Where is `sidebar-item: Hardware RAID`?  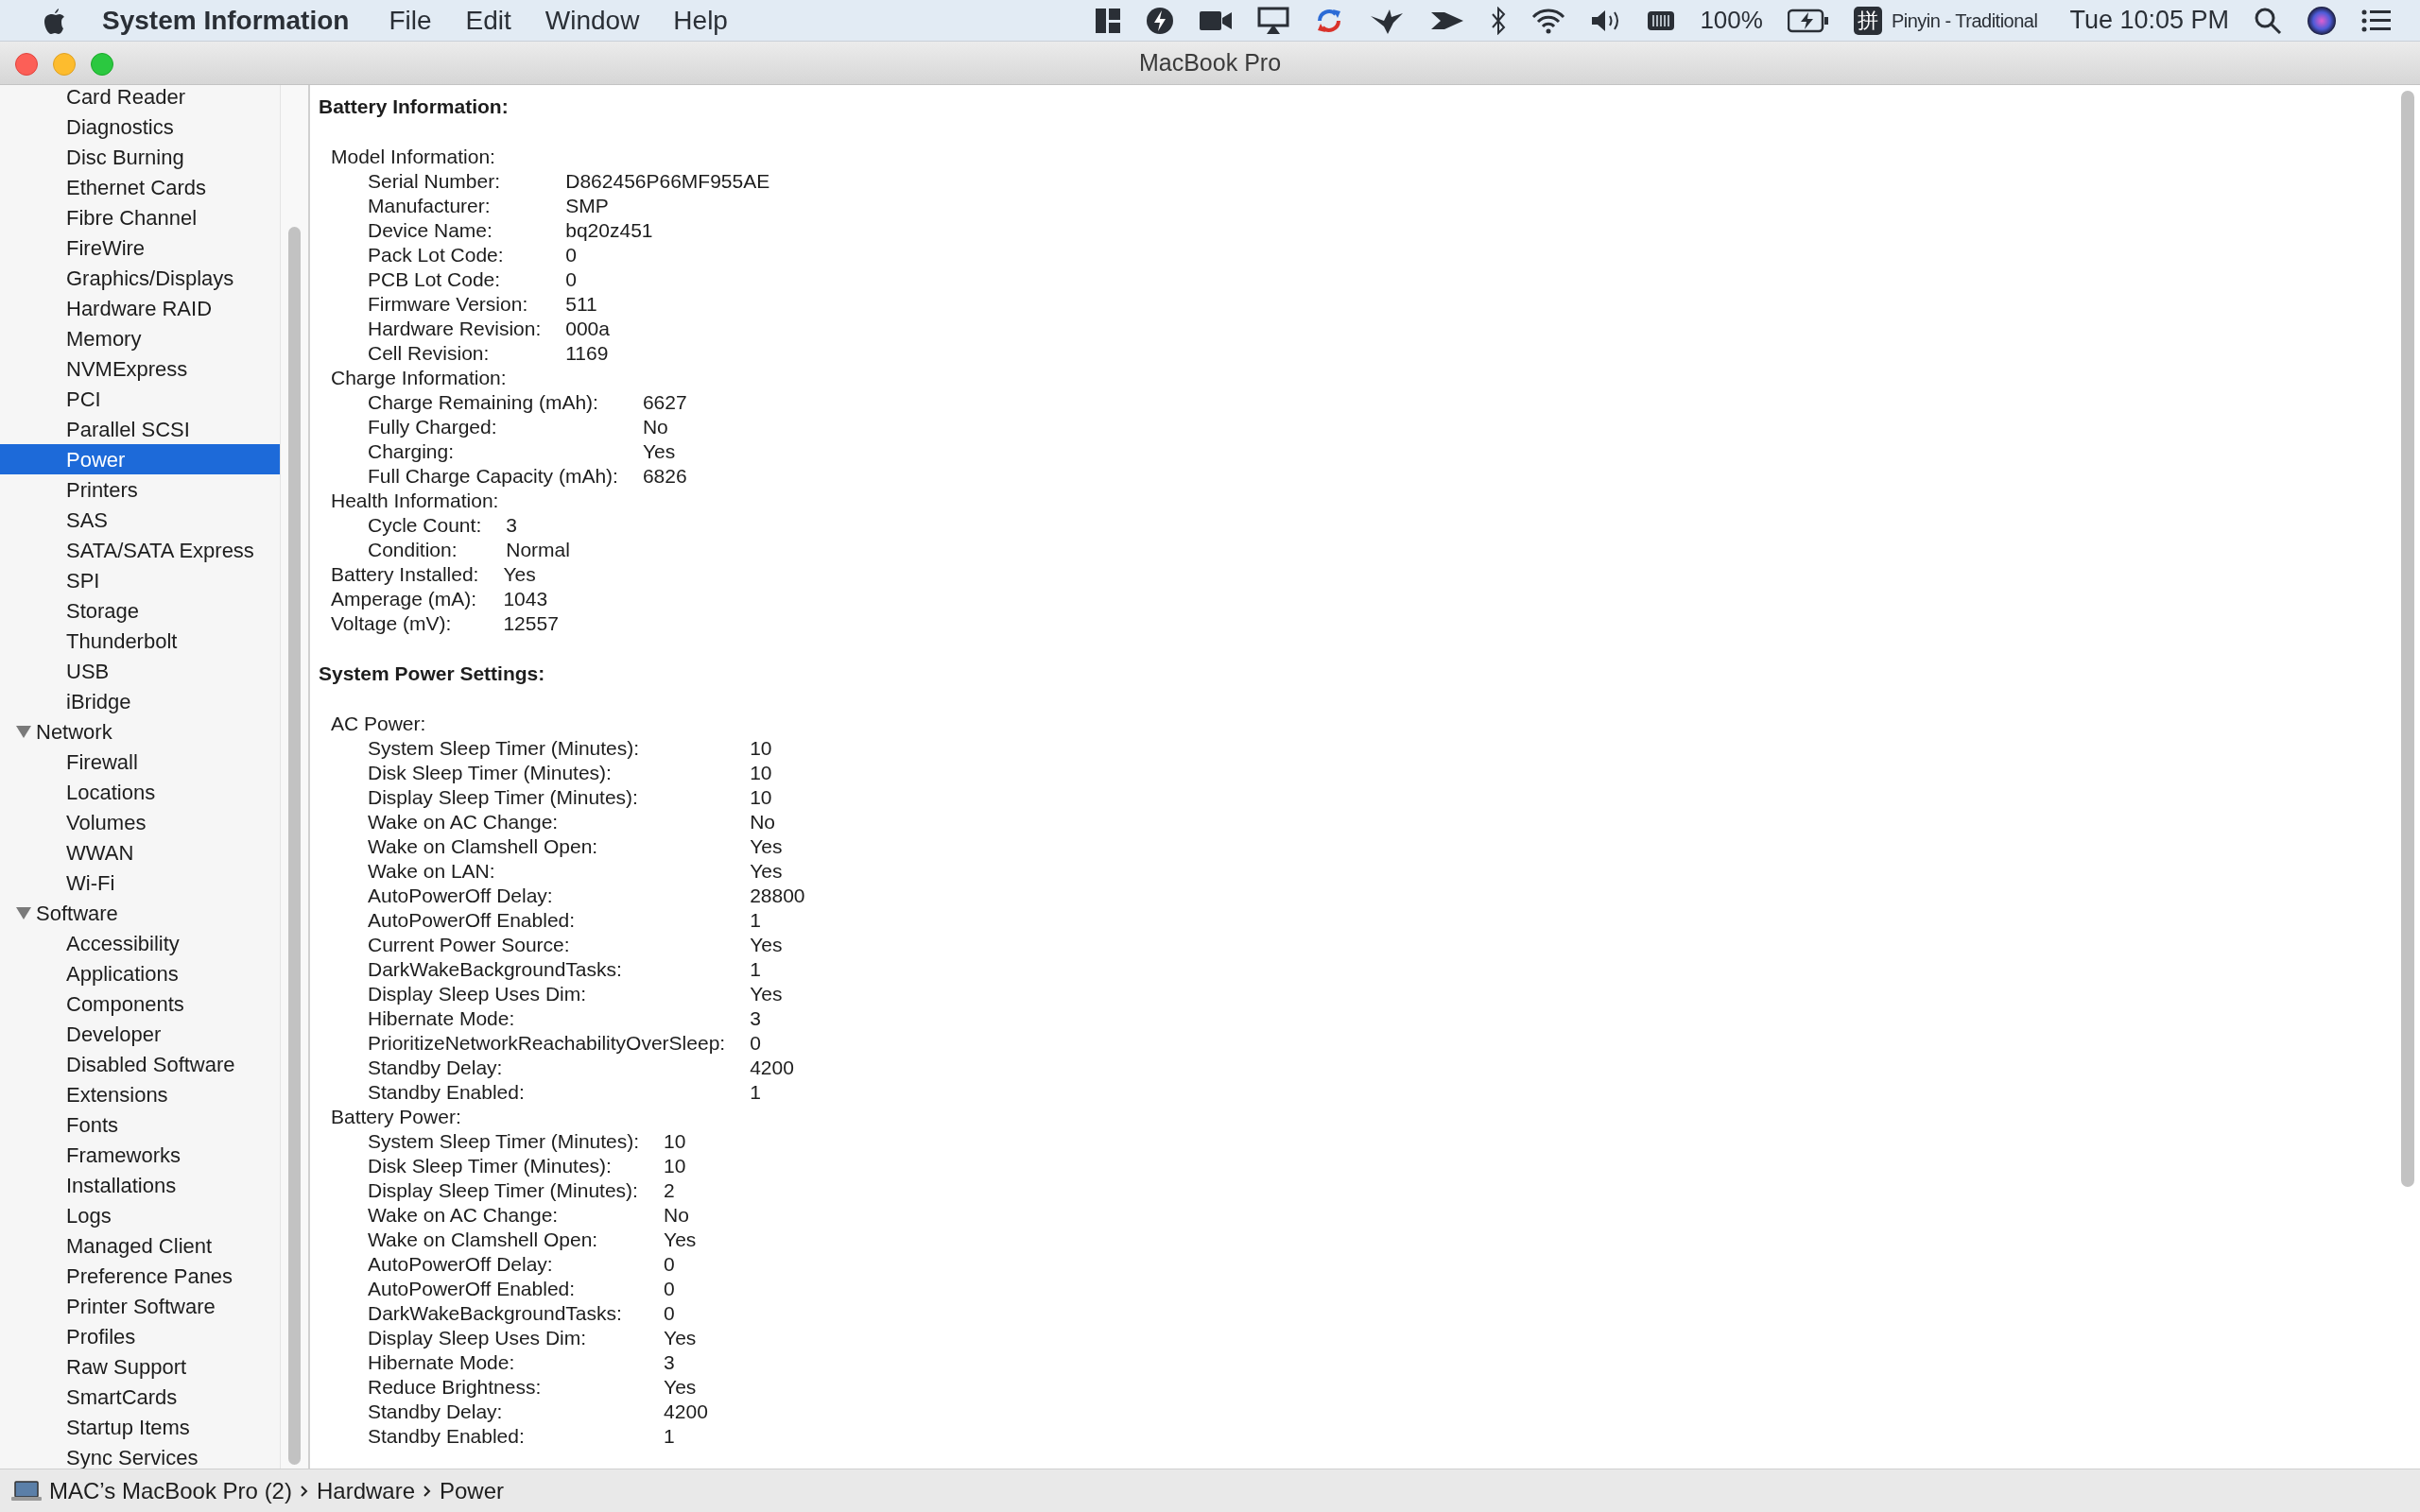
sidebar-item: Hardware RAID is located at coordinates (140, 308).